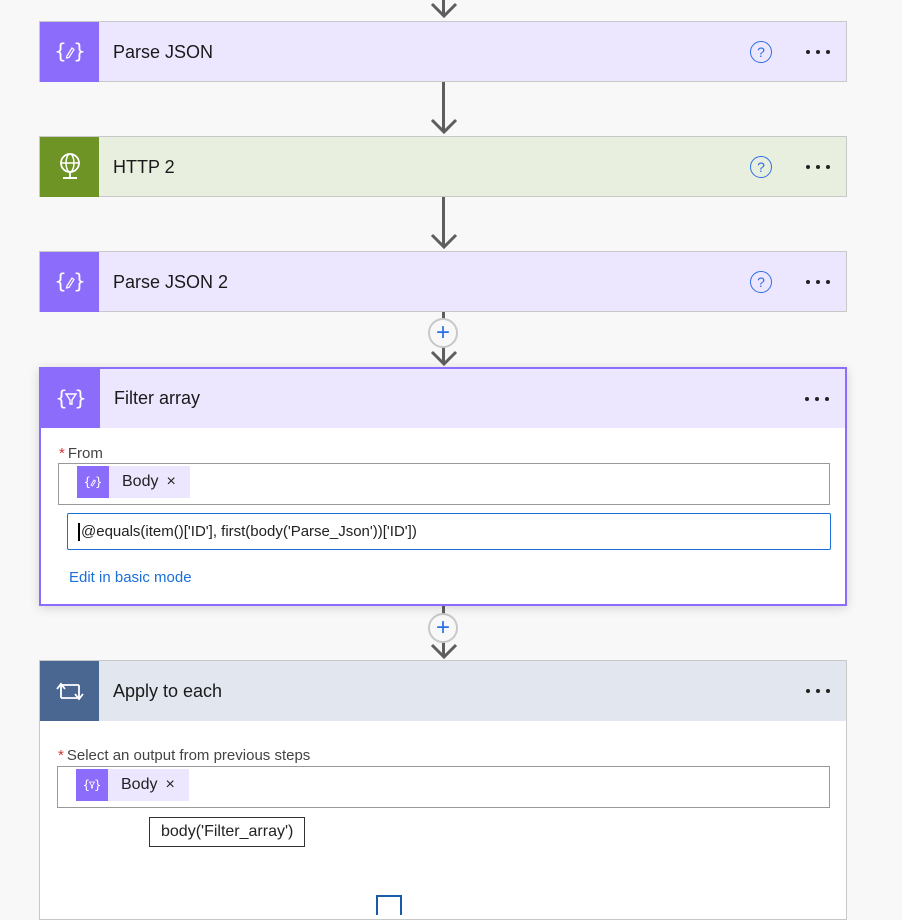  What do you see at coordinates (144, 166) in the screenshot?
I see `card-title: HTTP 2` at bounding box center [144, 166].